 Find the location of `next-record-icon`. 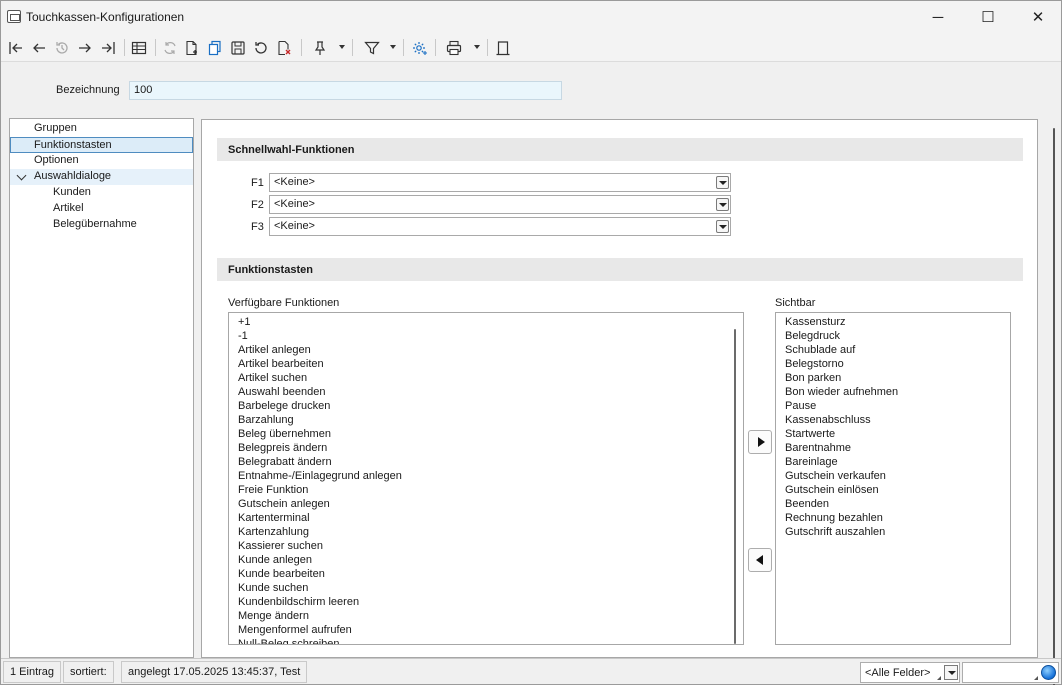

next-record-icon is located at coordinates (85, 47).